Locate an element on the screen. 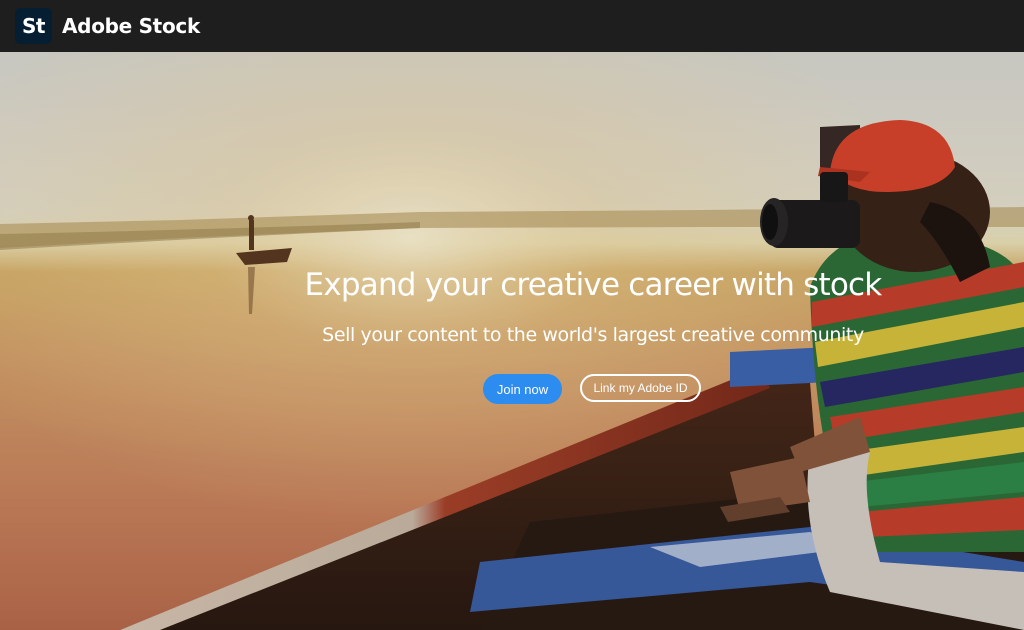  adobe-stock-logo-icon: St is located at coordinates (33, 26).